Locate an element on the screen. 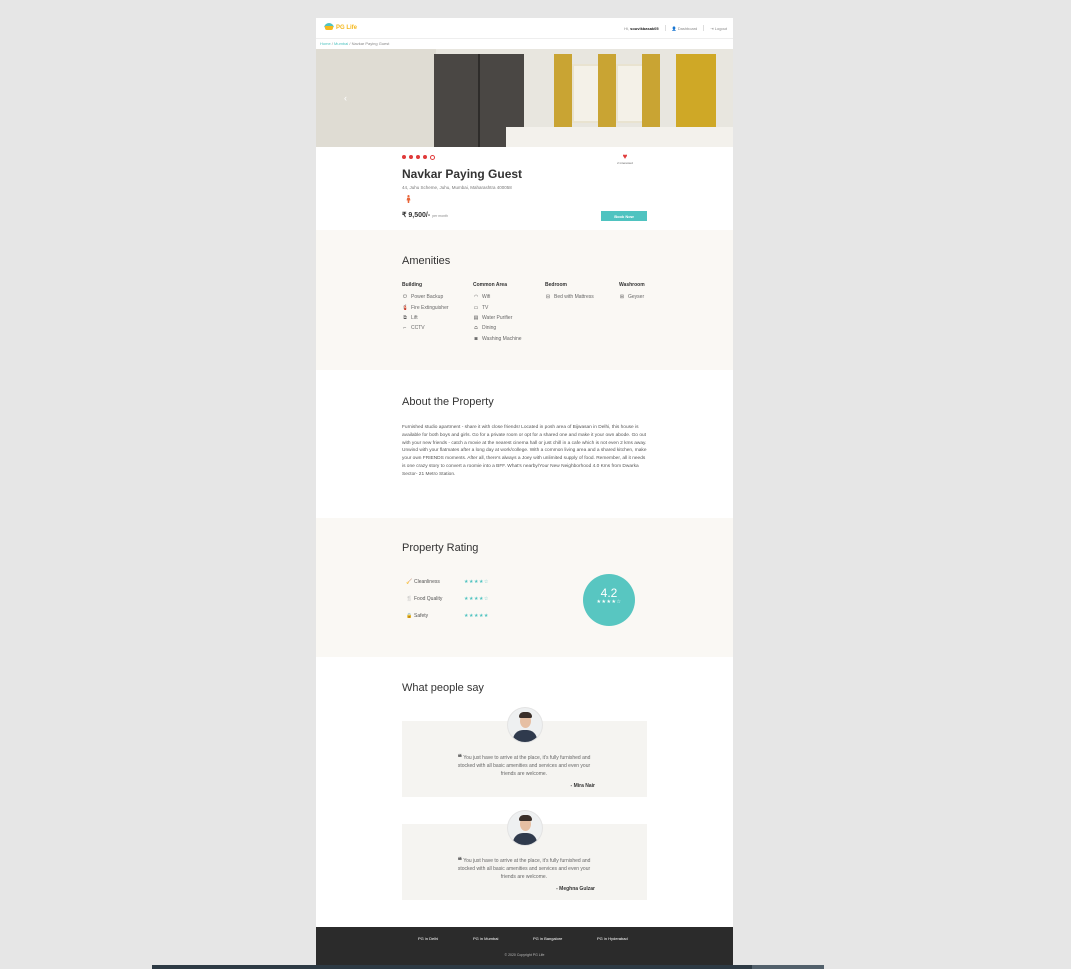  testimonial-author: - Mira Nair is located at coordinates (582, 786).